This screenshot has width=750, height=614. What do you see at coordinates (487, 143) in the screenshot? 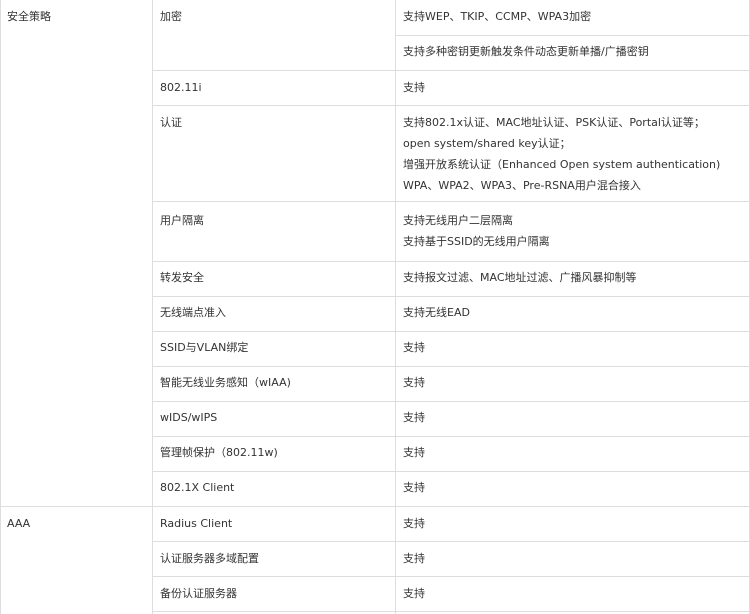
I see `value-authentication-2: open system/shared key认证；` at bounding box center [487, 143].